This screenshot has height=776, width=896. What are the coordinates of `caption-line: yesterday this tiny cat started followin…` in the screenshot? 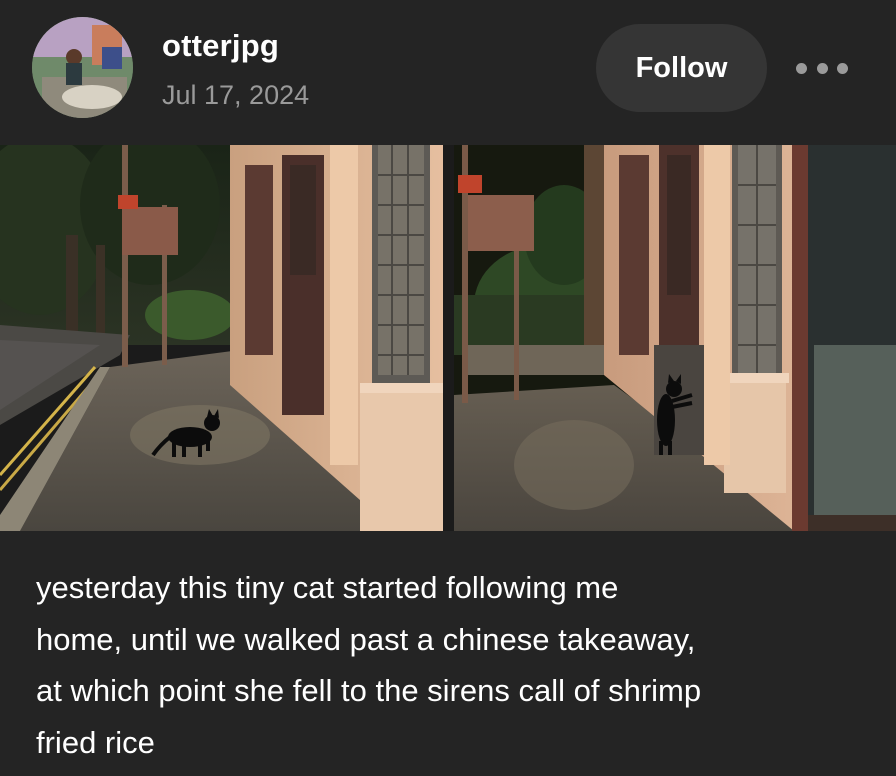 It's located at (327, 587).